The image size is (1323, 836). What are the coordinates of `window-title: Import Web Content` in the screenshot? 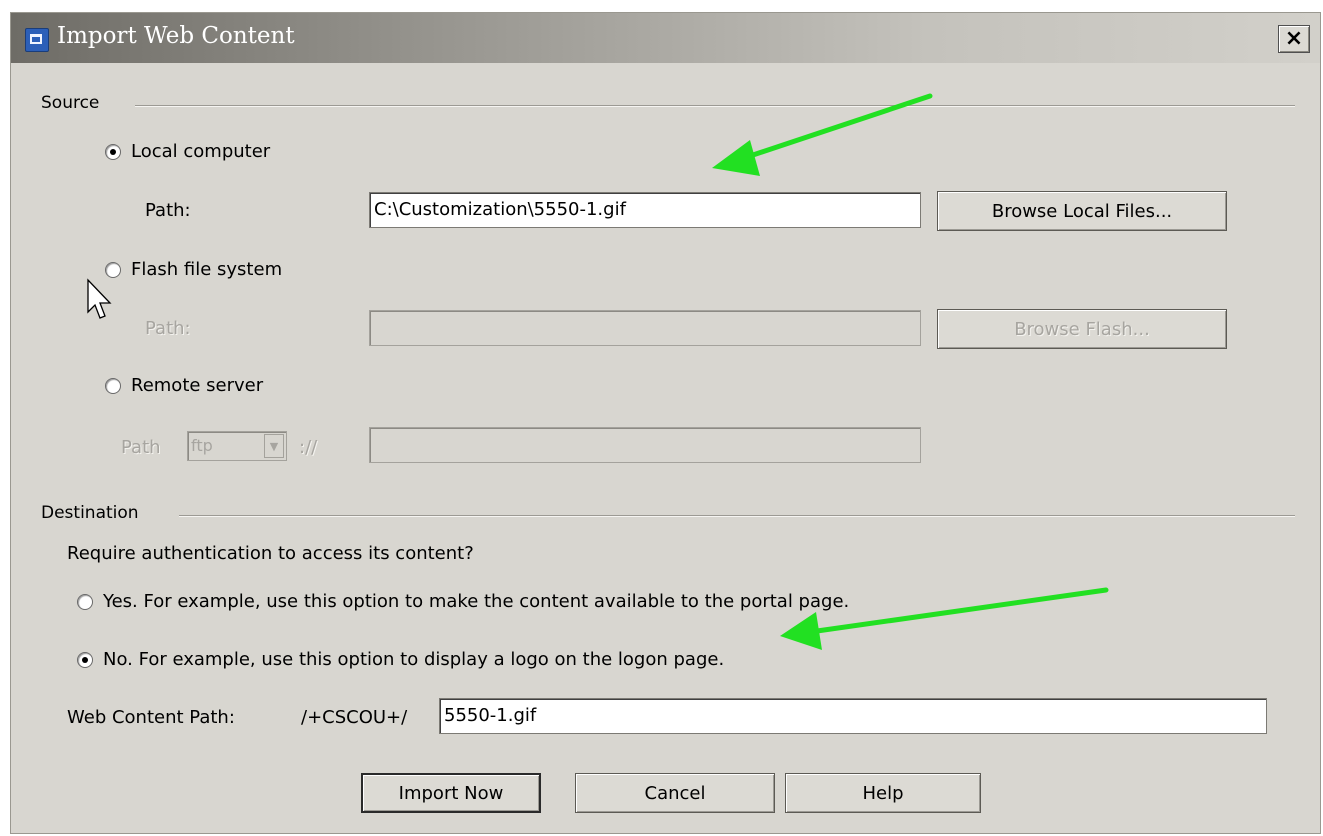 It's located at (176, 36).